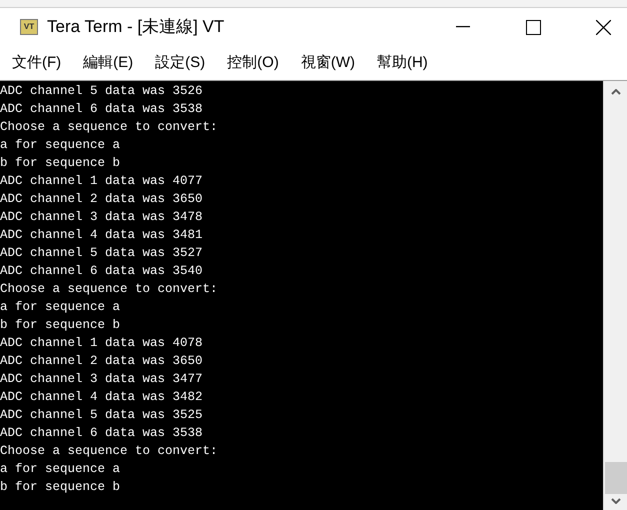 This screenshot has width=627, height=510. What do you see at coordinates (402, 63) in the screenshot?
I see `menu-item: 幫助(H)` at bounding box center [402, 63].